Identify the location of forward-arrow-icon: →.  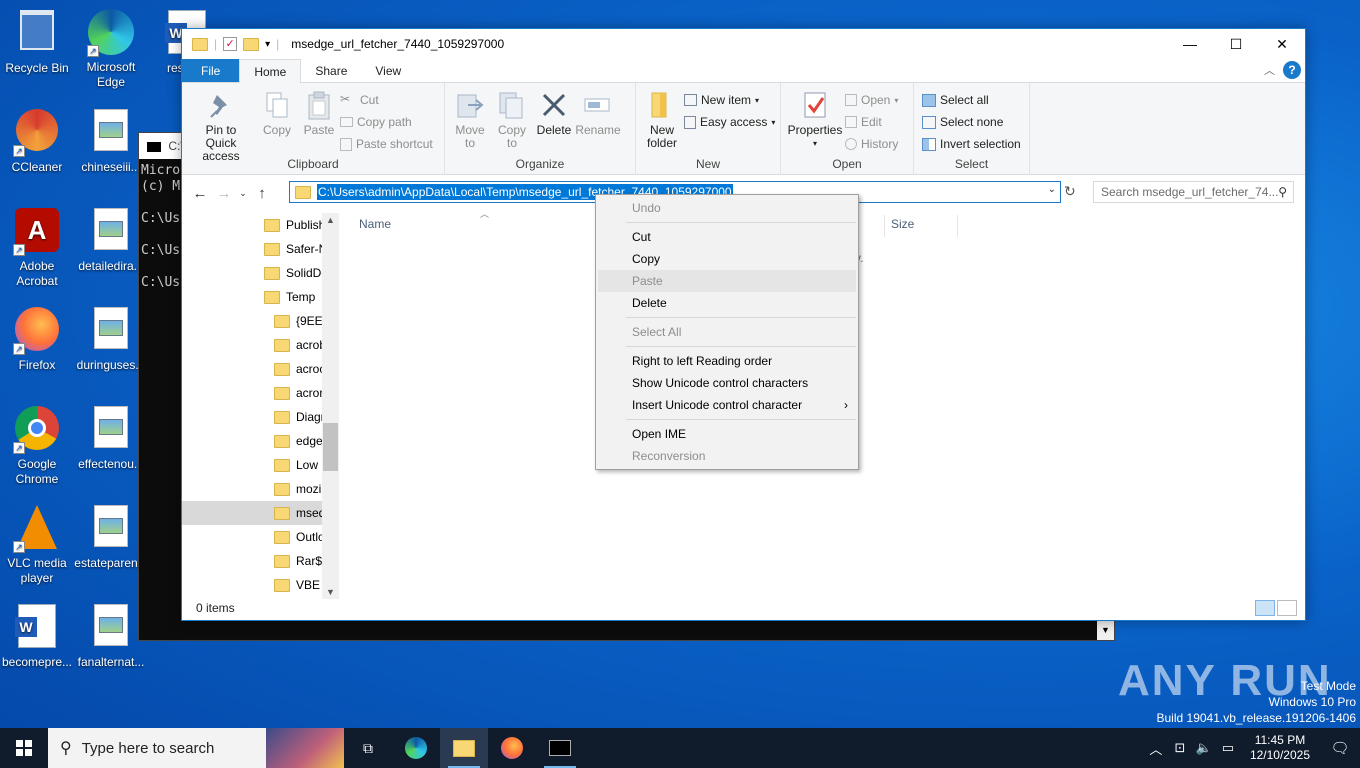
(224, 193).